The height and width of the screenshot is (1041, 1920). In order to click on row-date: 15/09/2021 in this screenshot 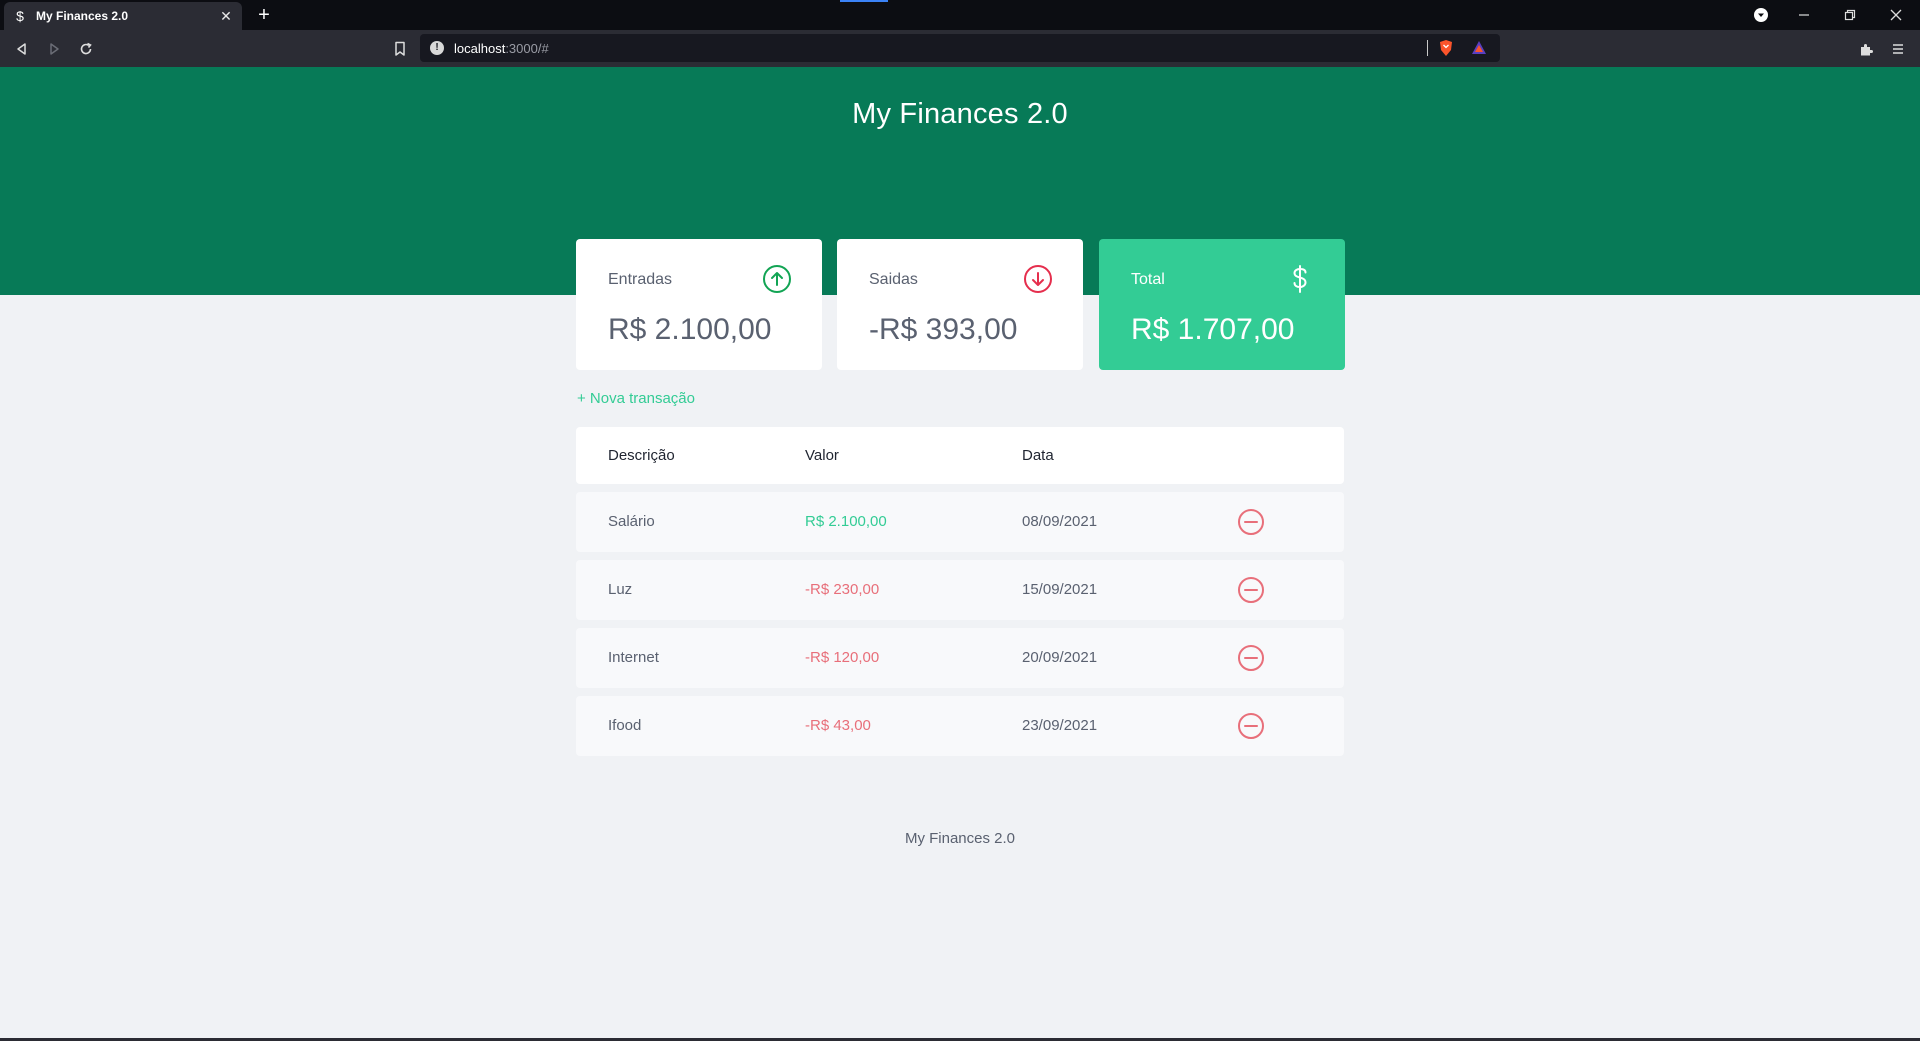, I will do `click(1060, 589)`.